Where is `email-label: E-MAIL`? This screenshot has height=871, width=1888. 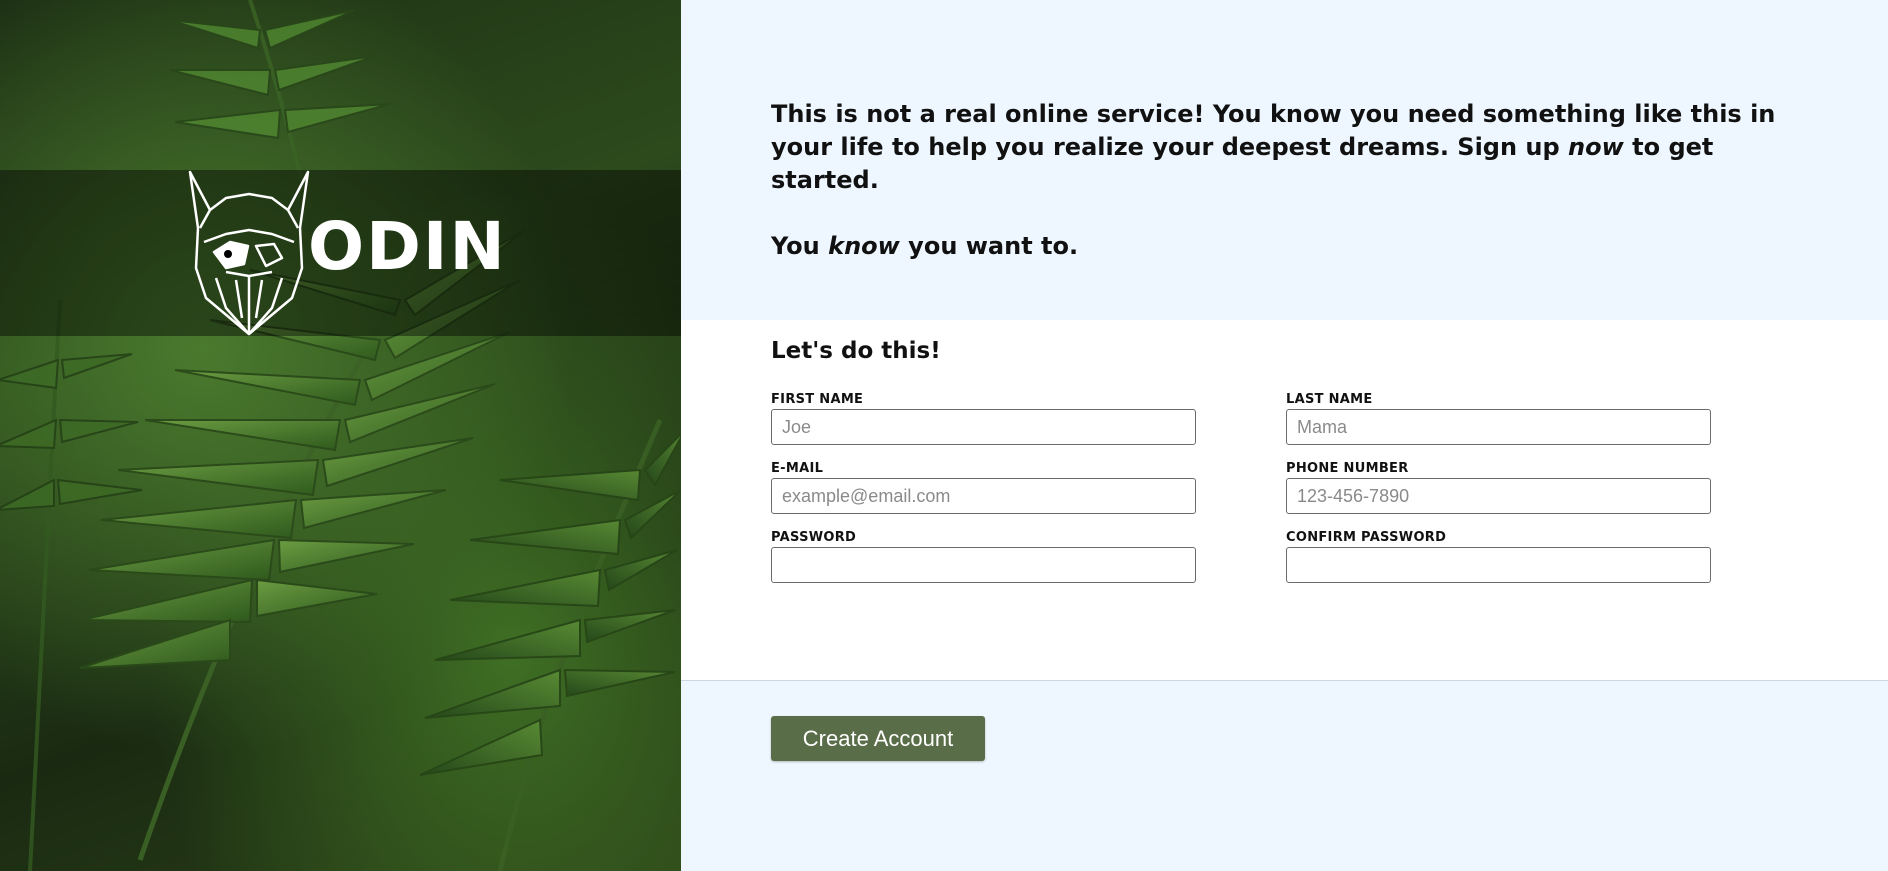
email-label: E-MAIL is located at coordinates (797, 468).